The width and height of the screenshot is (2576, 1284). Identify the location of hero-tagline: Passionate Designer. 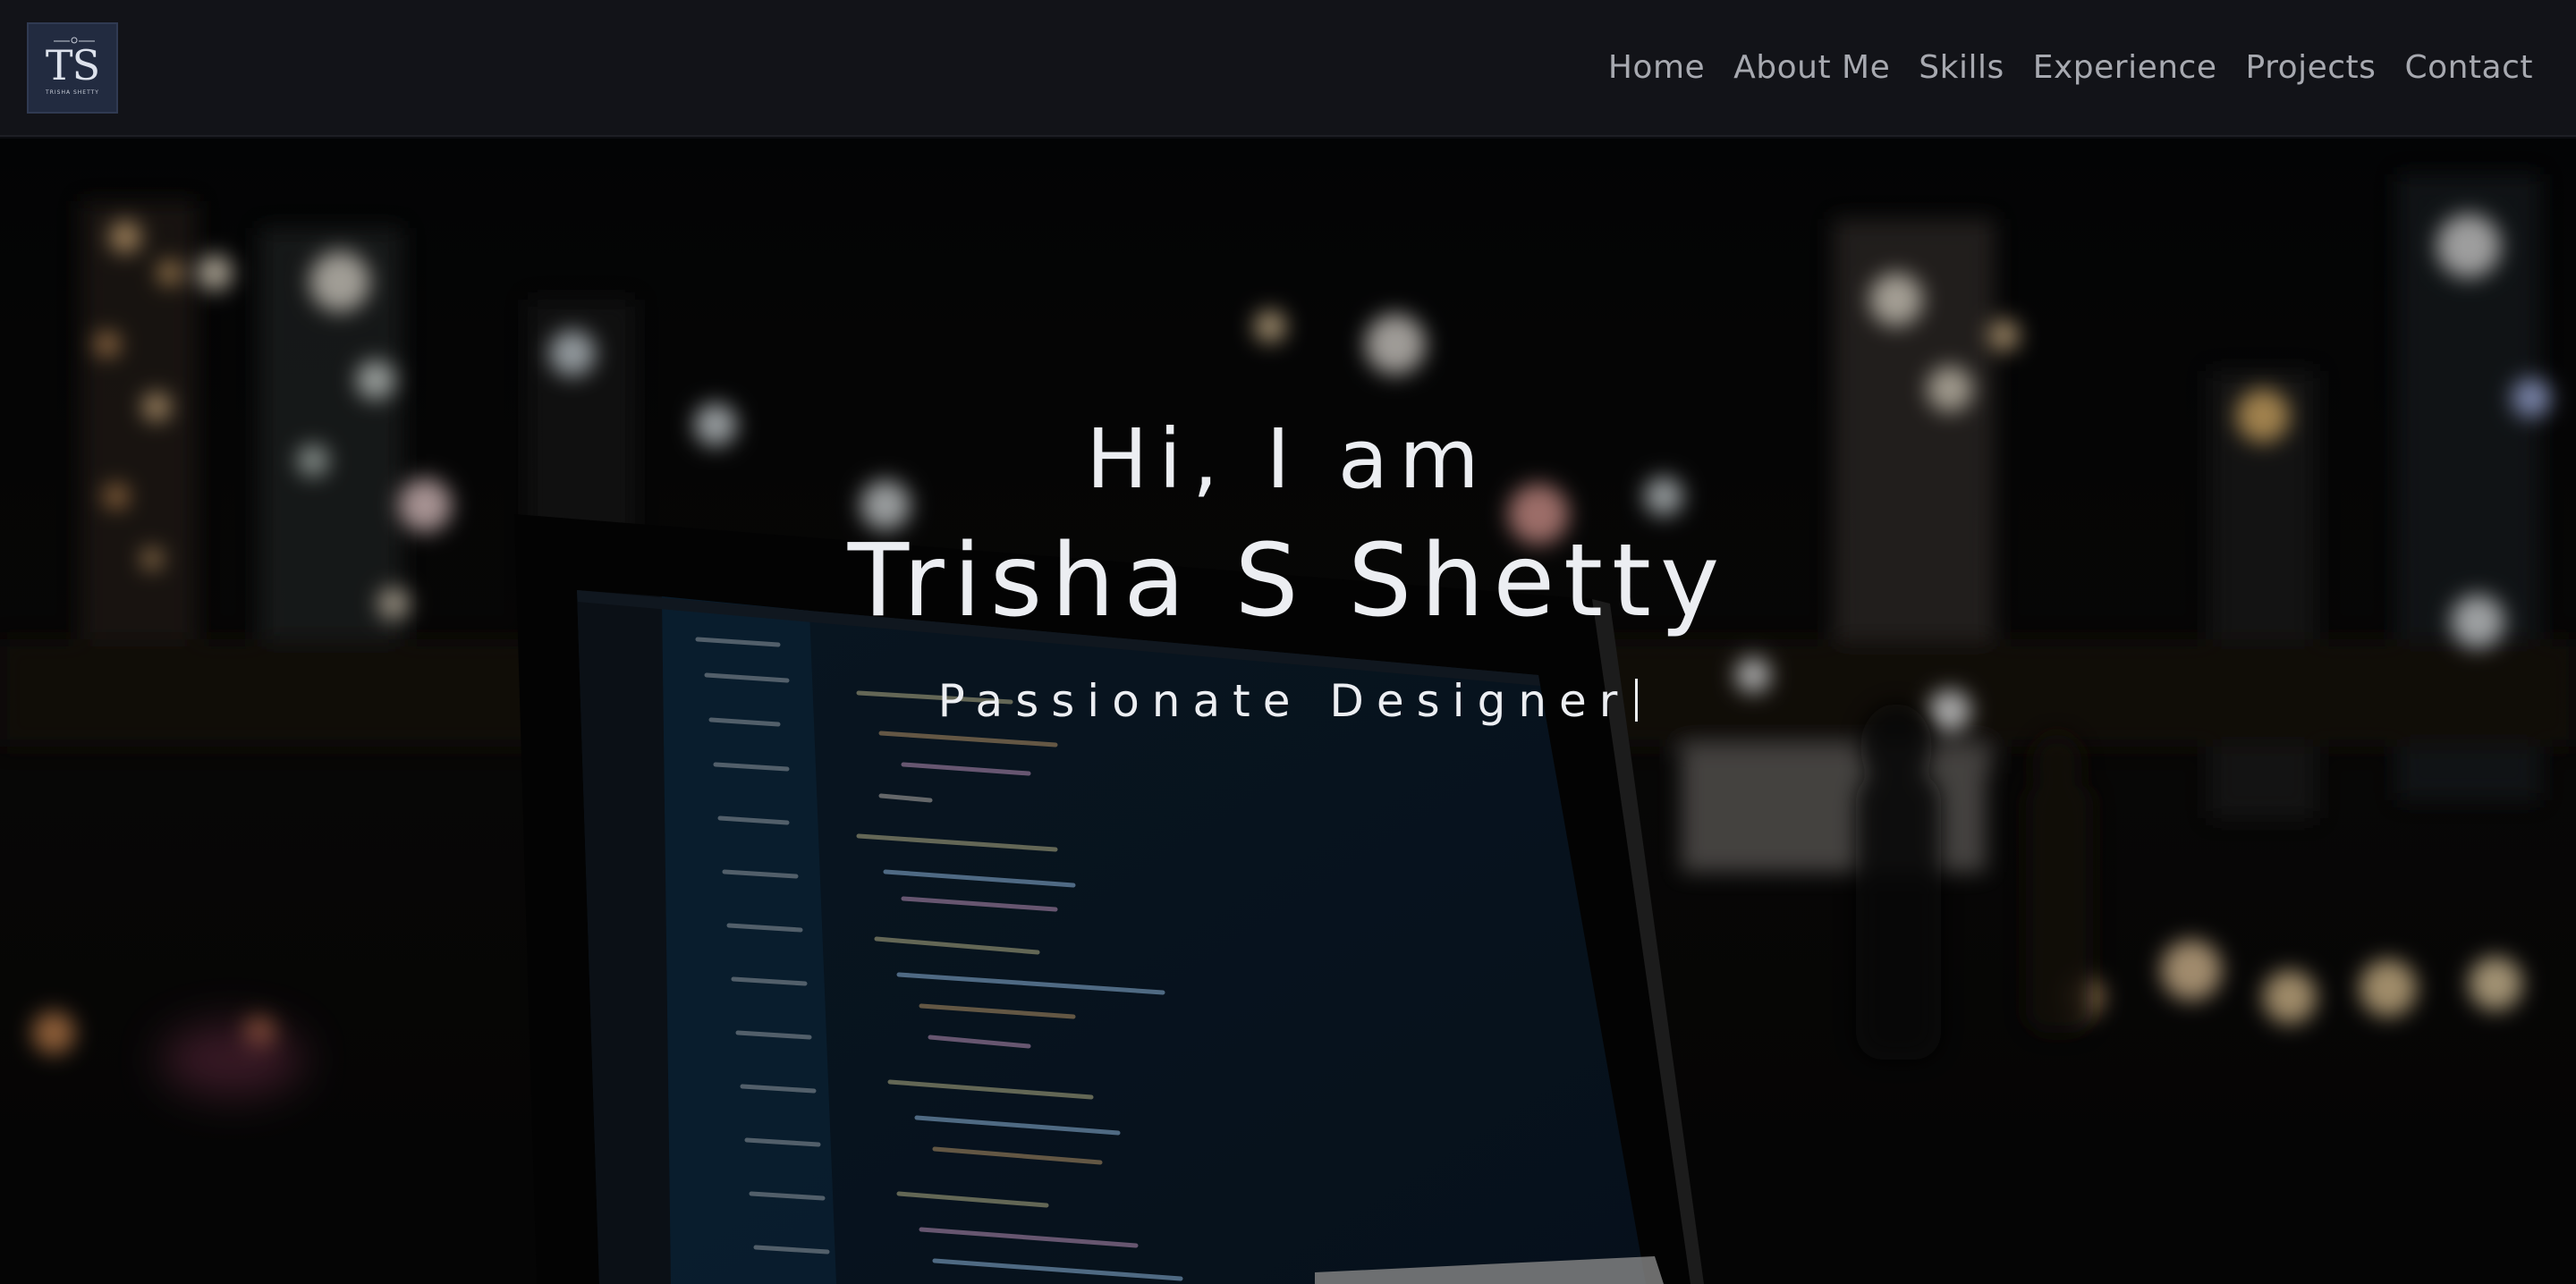
(1288, 701).